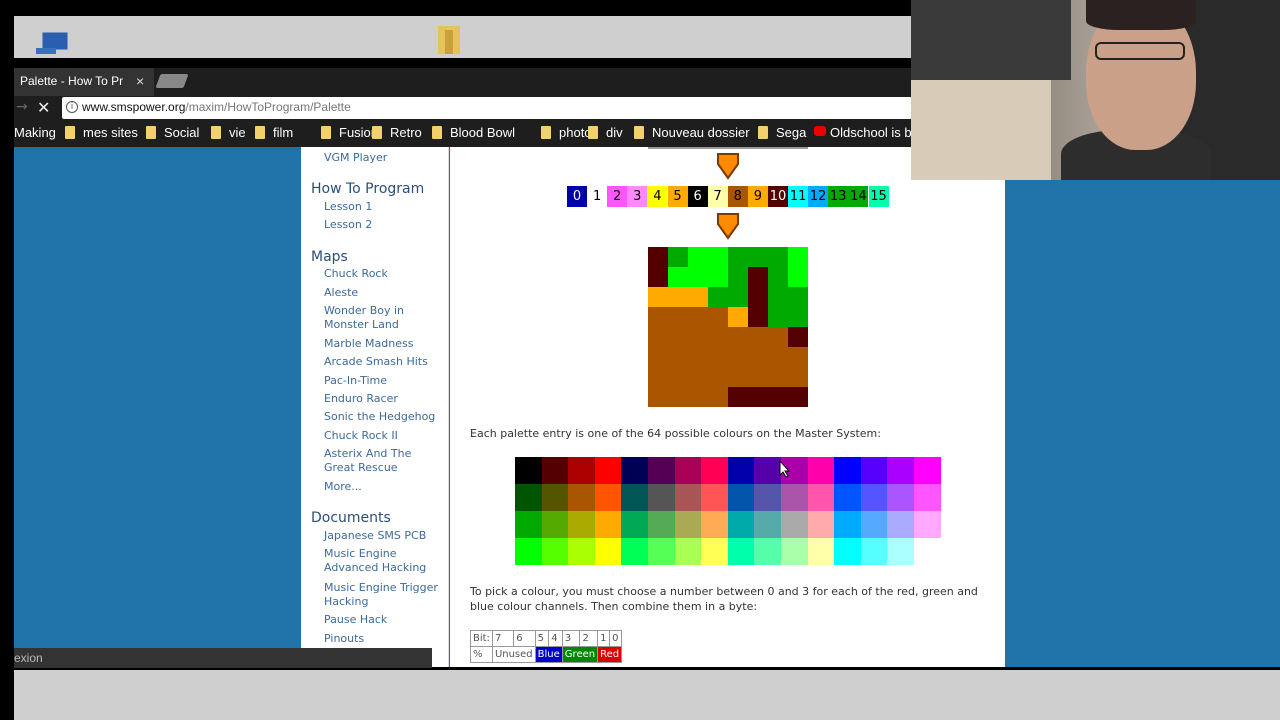 The width and height of the screenshot is (1280, 720). Describe the element at coordinates (384, 461) in the screenshot. I see `sidebar-item: Asterix And The Great Rescue` at that location.